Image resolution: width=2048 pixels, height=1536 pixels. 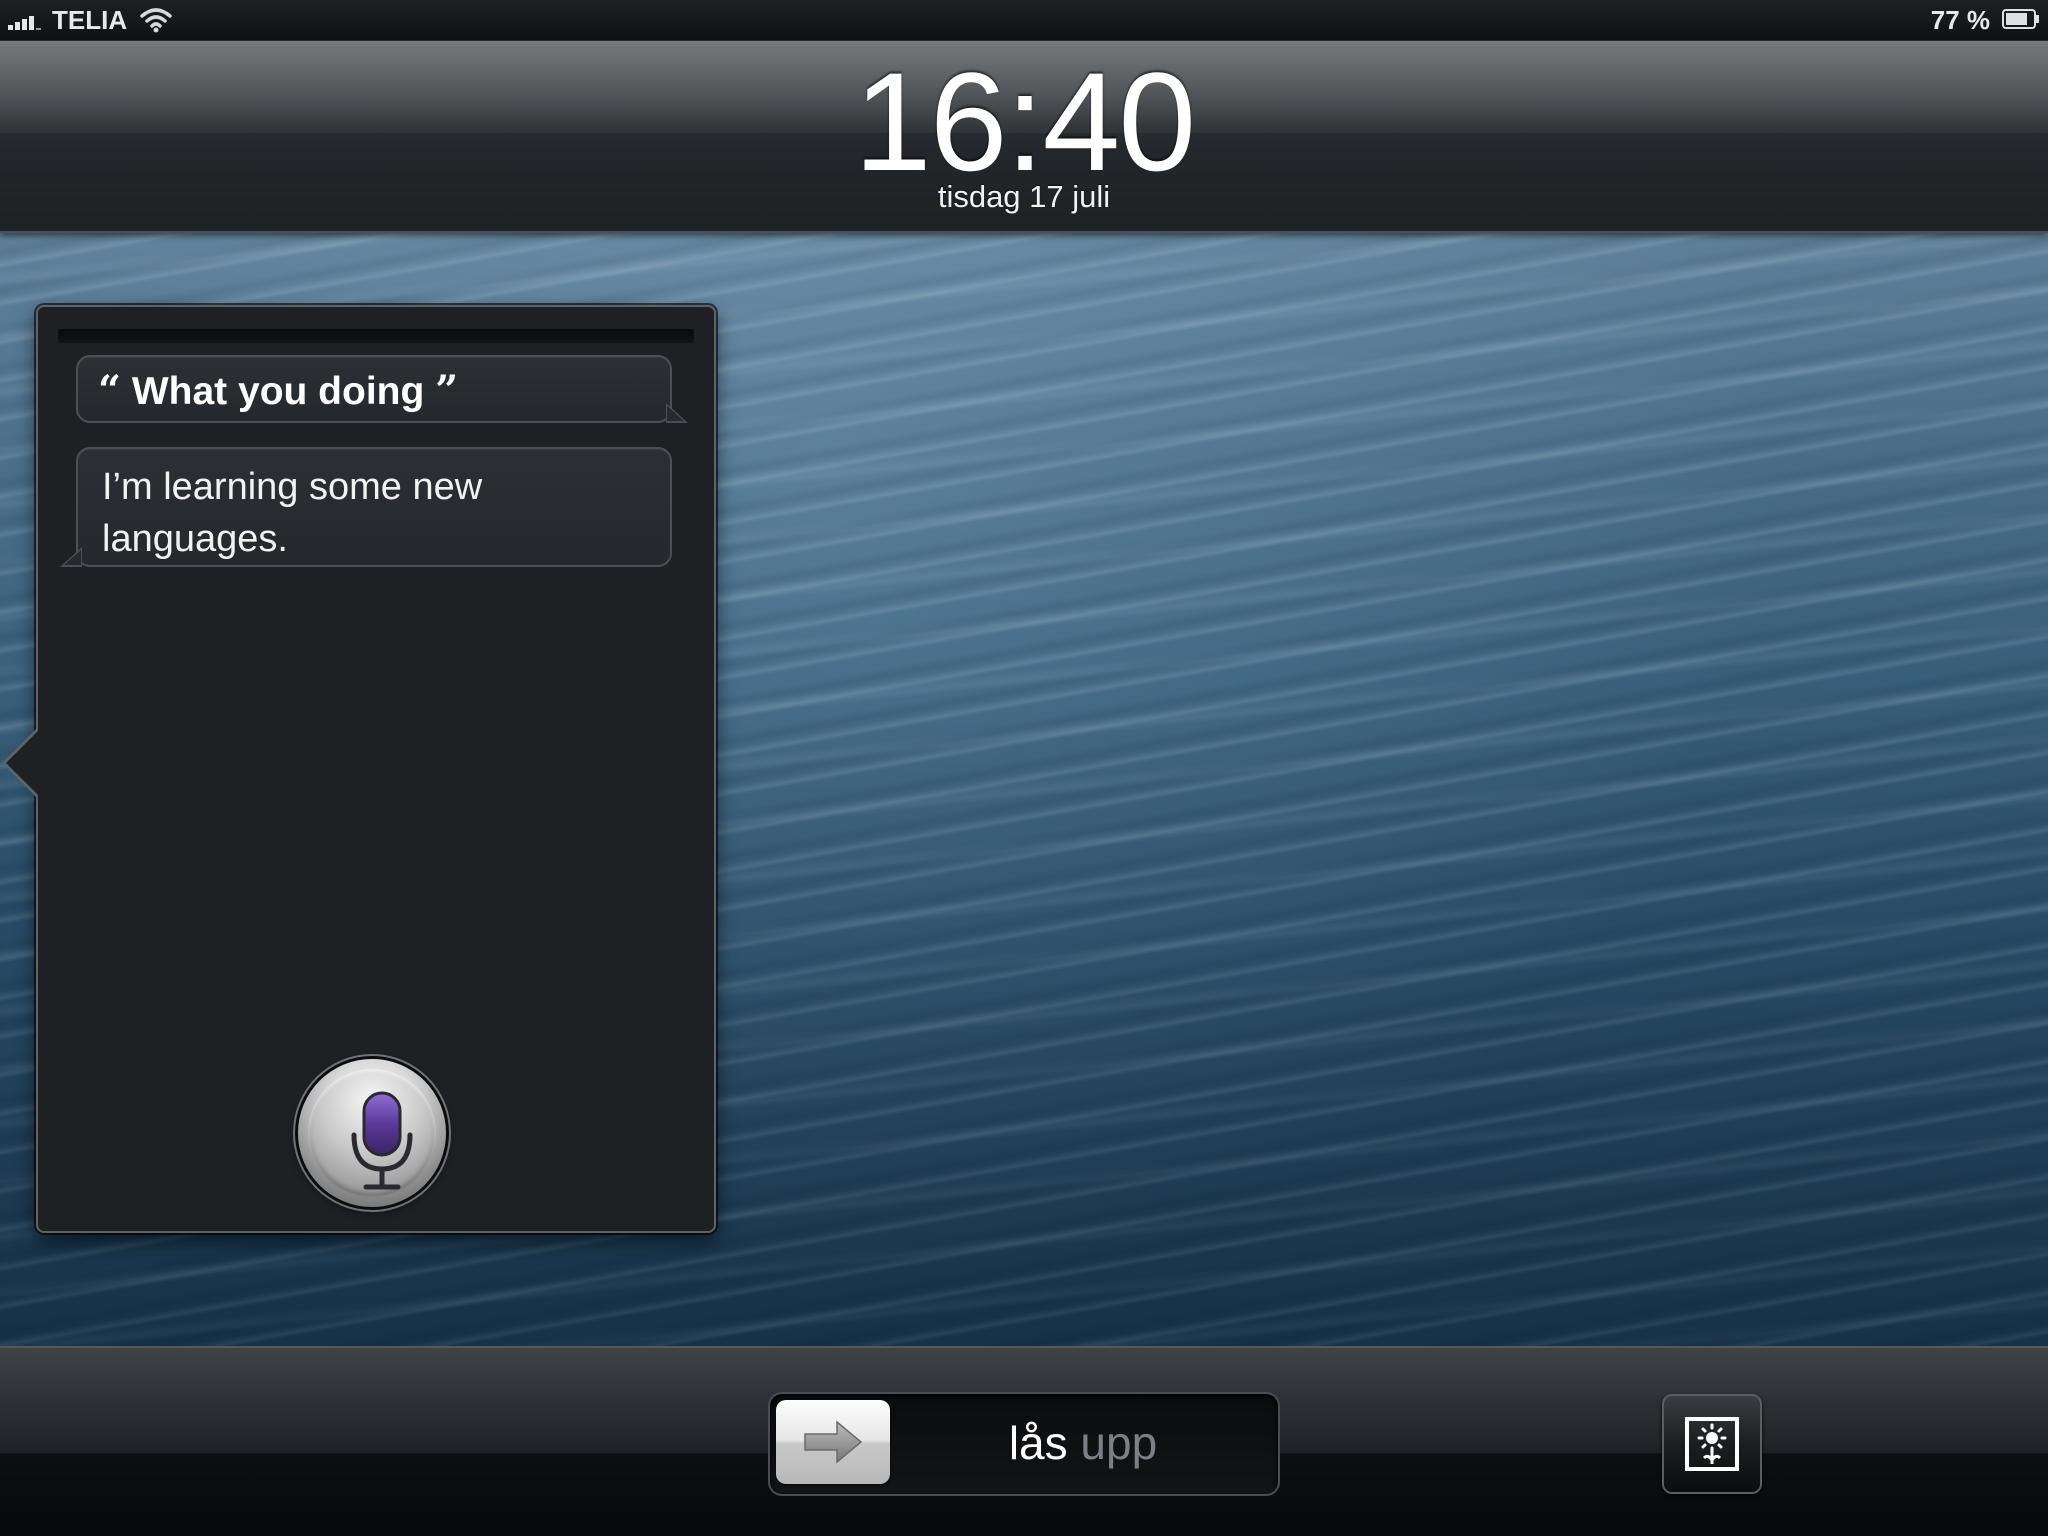 I want to click on open-quote-mark: “, so click(x=110, y=390).